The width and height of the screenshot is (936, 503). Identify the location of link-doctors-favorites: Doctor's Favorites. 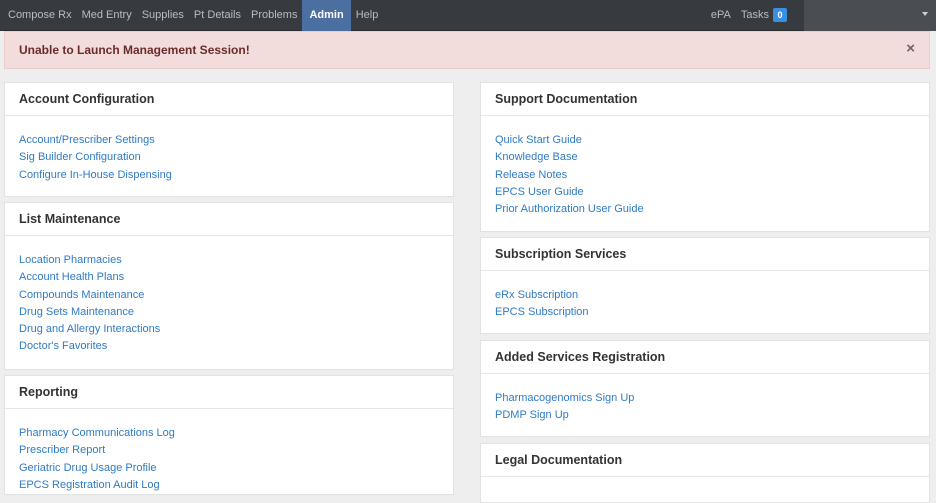
(229, 346).